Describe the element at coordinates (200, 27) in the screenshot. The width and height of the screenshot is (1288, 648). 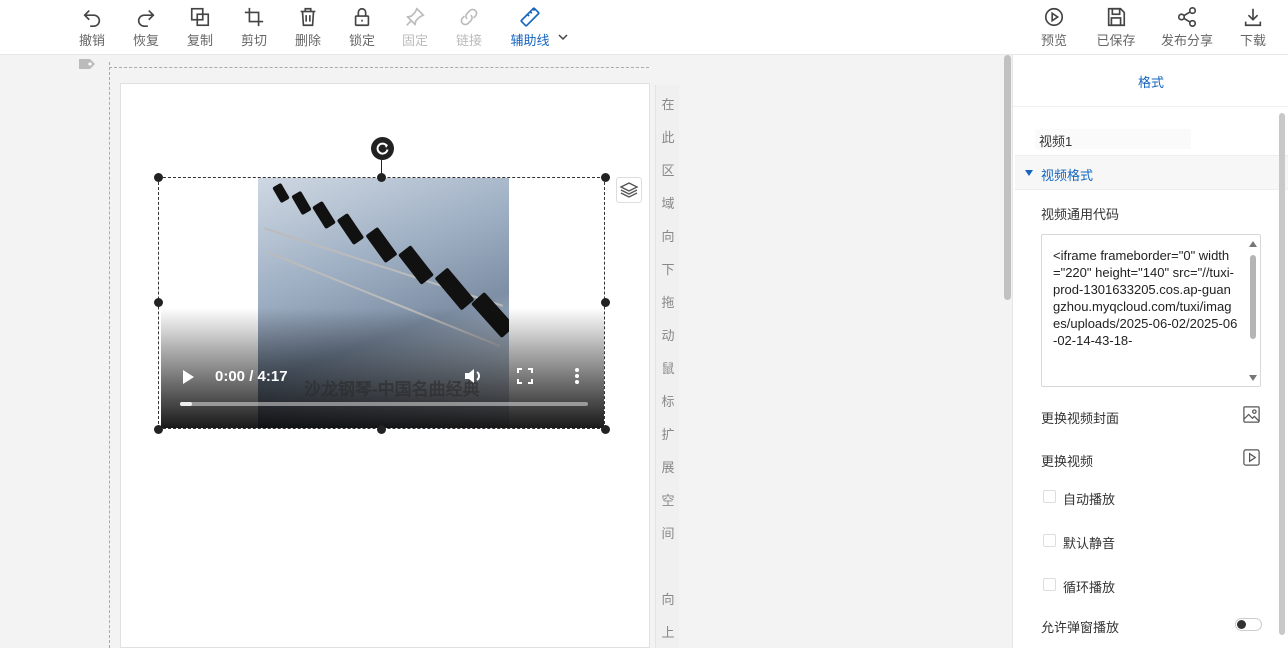
I see `copy-button: 复制` at that location.